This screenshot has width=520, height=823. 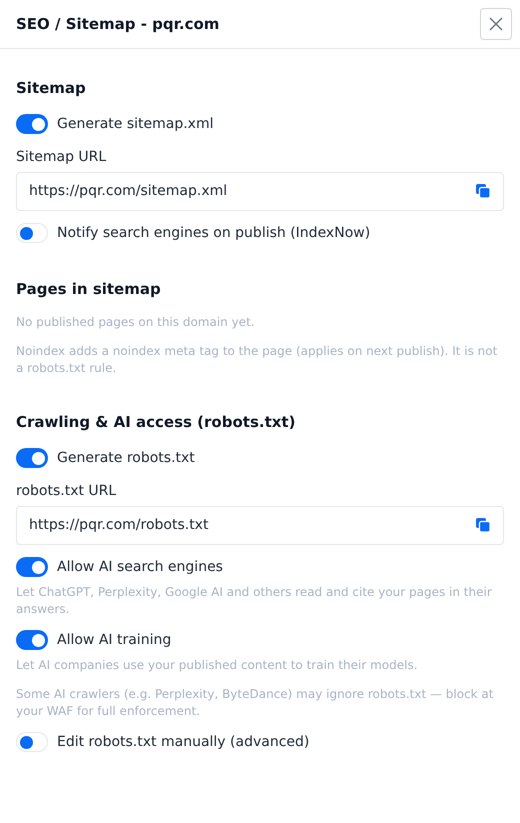 I want to click on toggle-label: Generate robots.txt, so click(x=126, y=458).